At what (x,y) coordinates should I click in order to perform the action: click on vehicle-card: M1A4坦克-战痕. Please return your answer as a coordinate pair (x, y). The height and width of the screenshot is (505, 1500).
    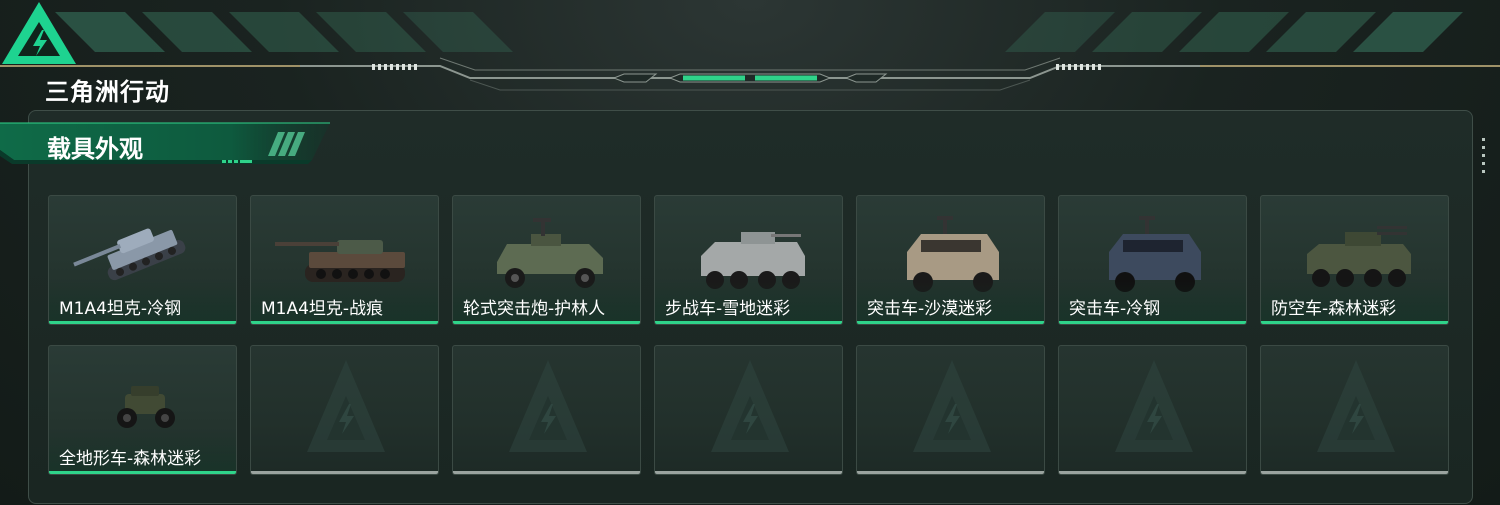
    Looking at the image, I should click on (344, 260).